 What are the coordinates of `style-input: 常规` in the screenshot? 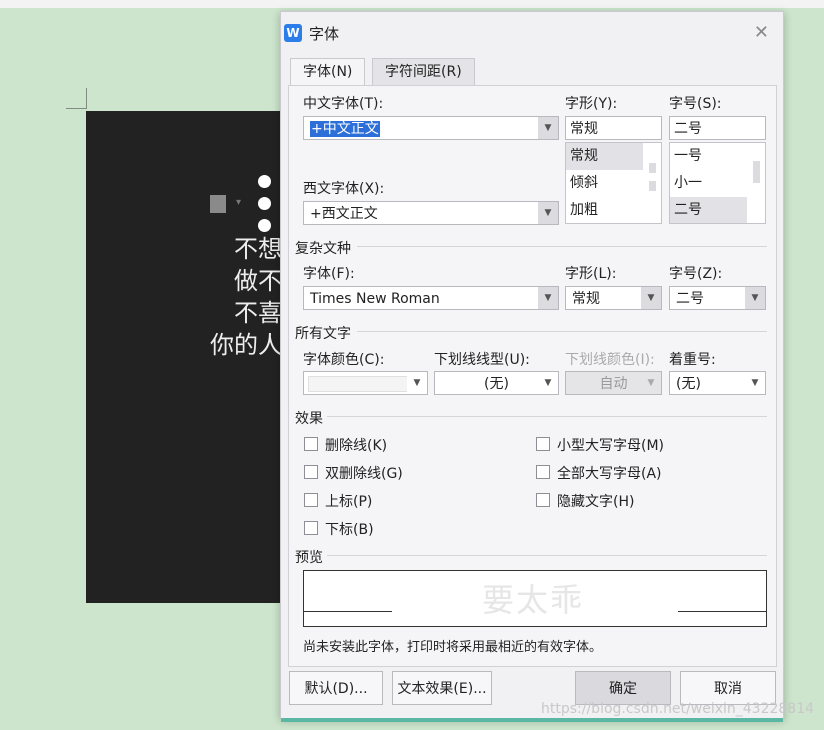 It's located at (613, 128).